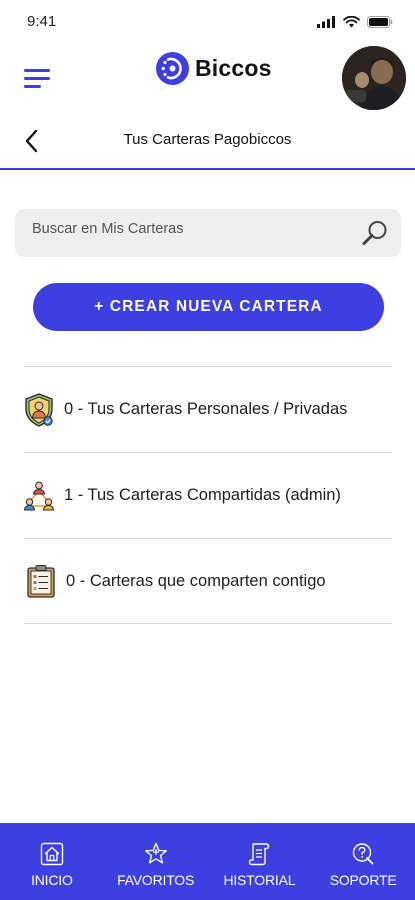  What do you see at coordinates (38, 79) in the screenshot?
I see `hamburger-menu-icon` at bounding box center [38, 79].